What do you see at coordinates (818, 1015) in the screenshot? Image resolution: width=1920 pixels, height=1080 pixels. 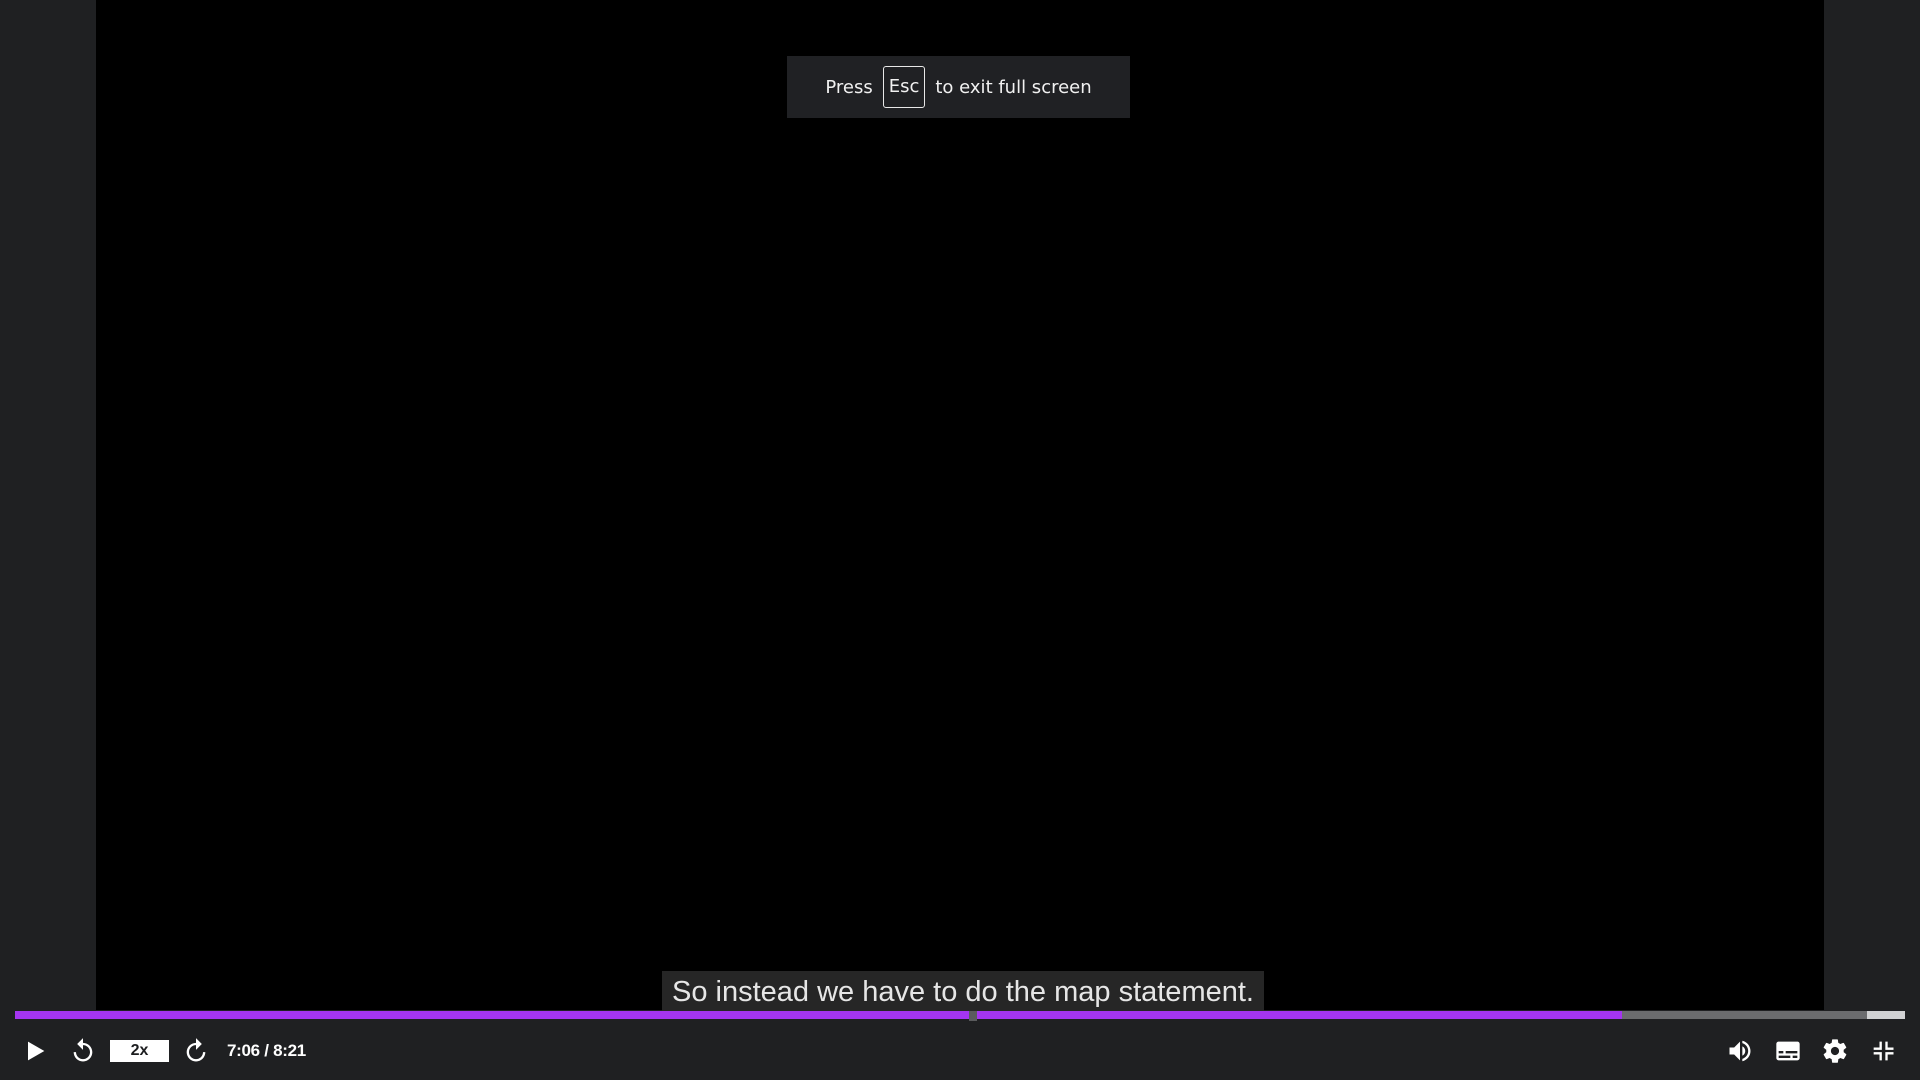 I see `progress-played` at bounding box center [818, 1015].